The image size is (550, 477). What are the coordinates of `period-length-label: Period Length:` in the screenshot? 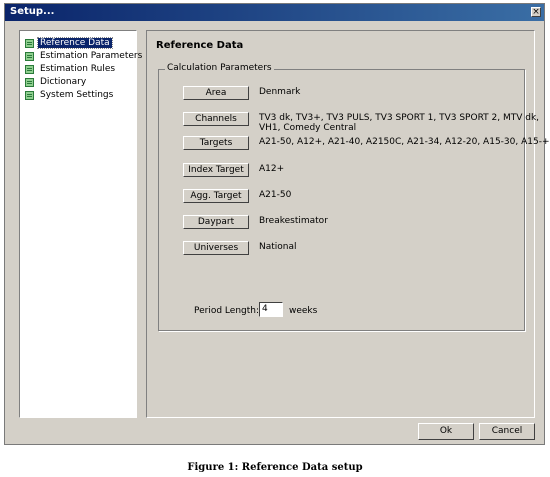 It's located at (226, 311).